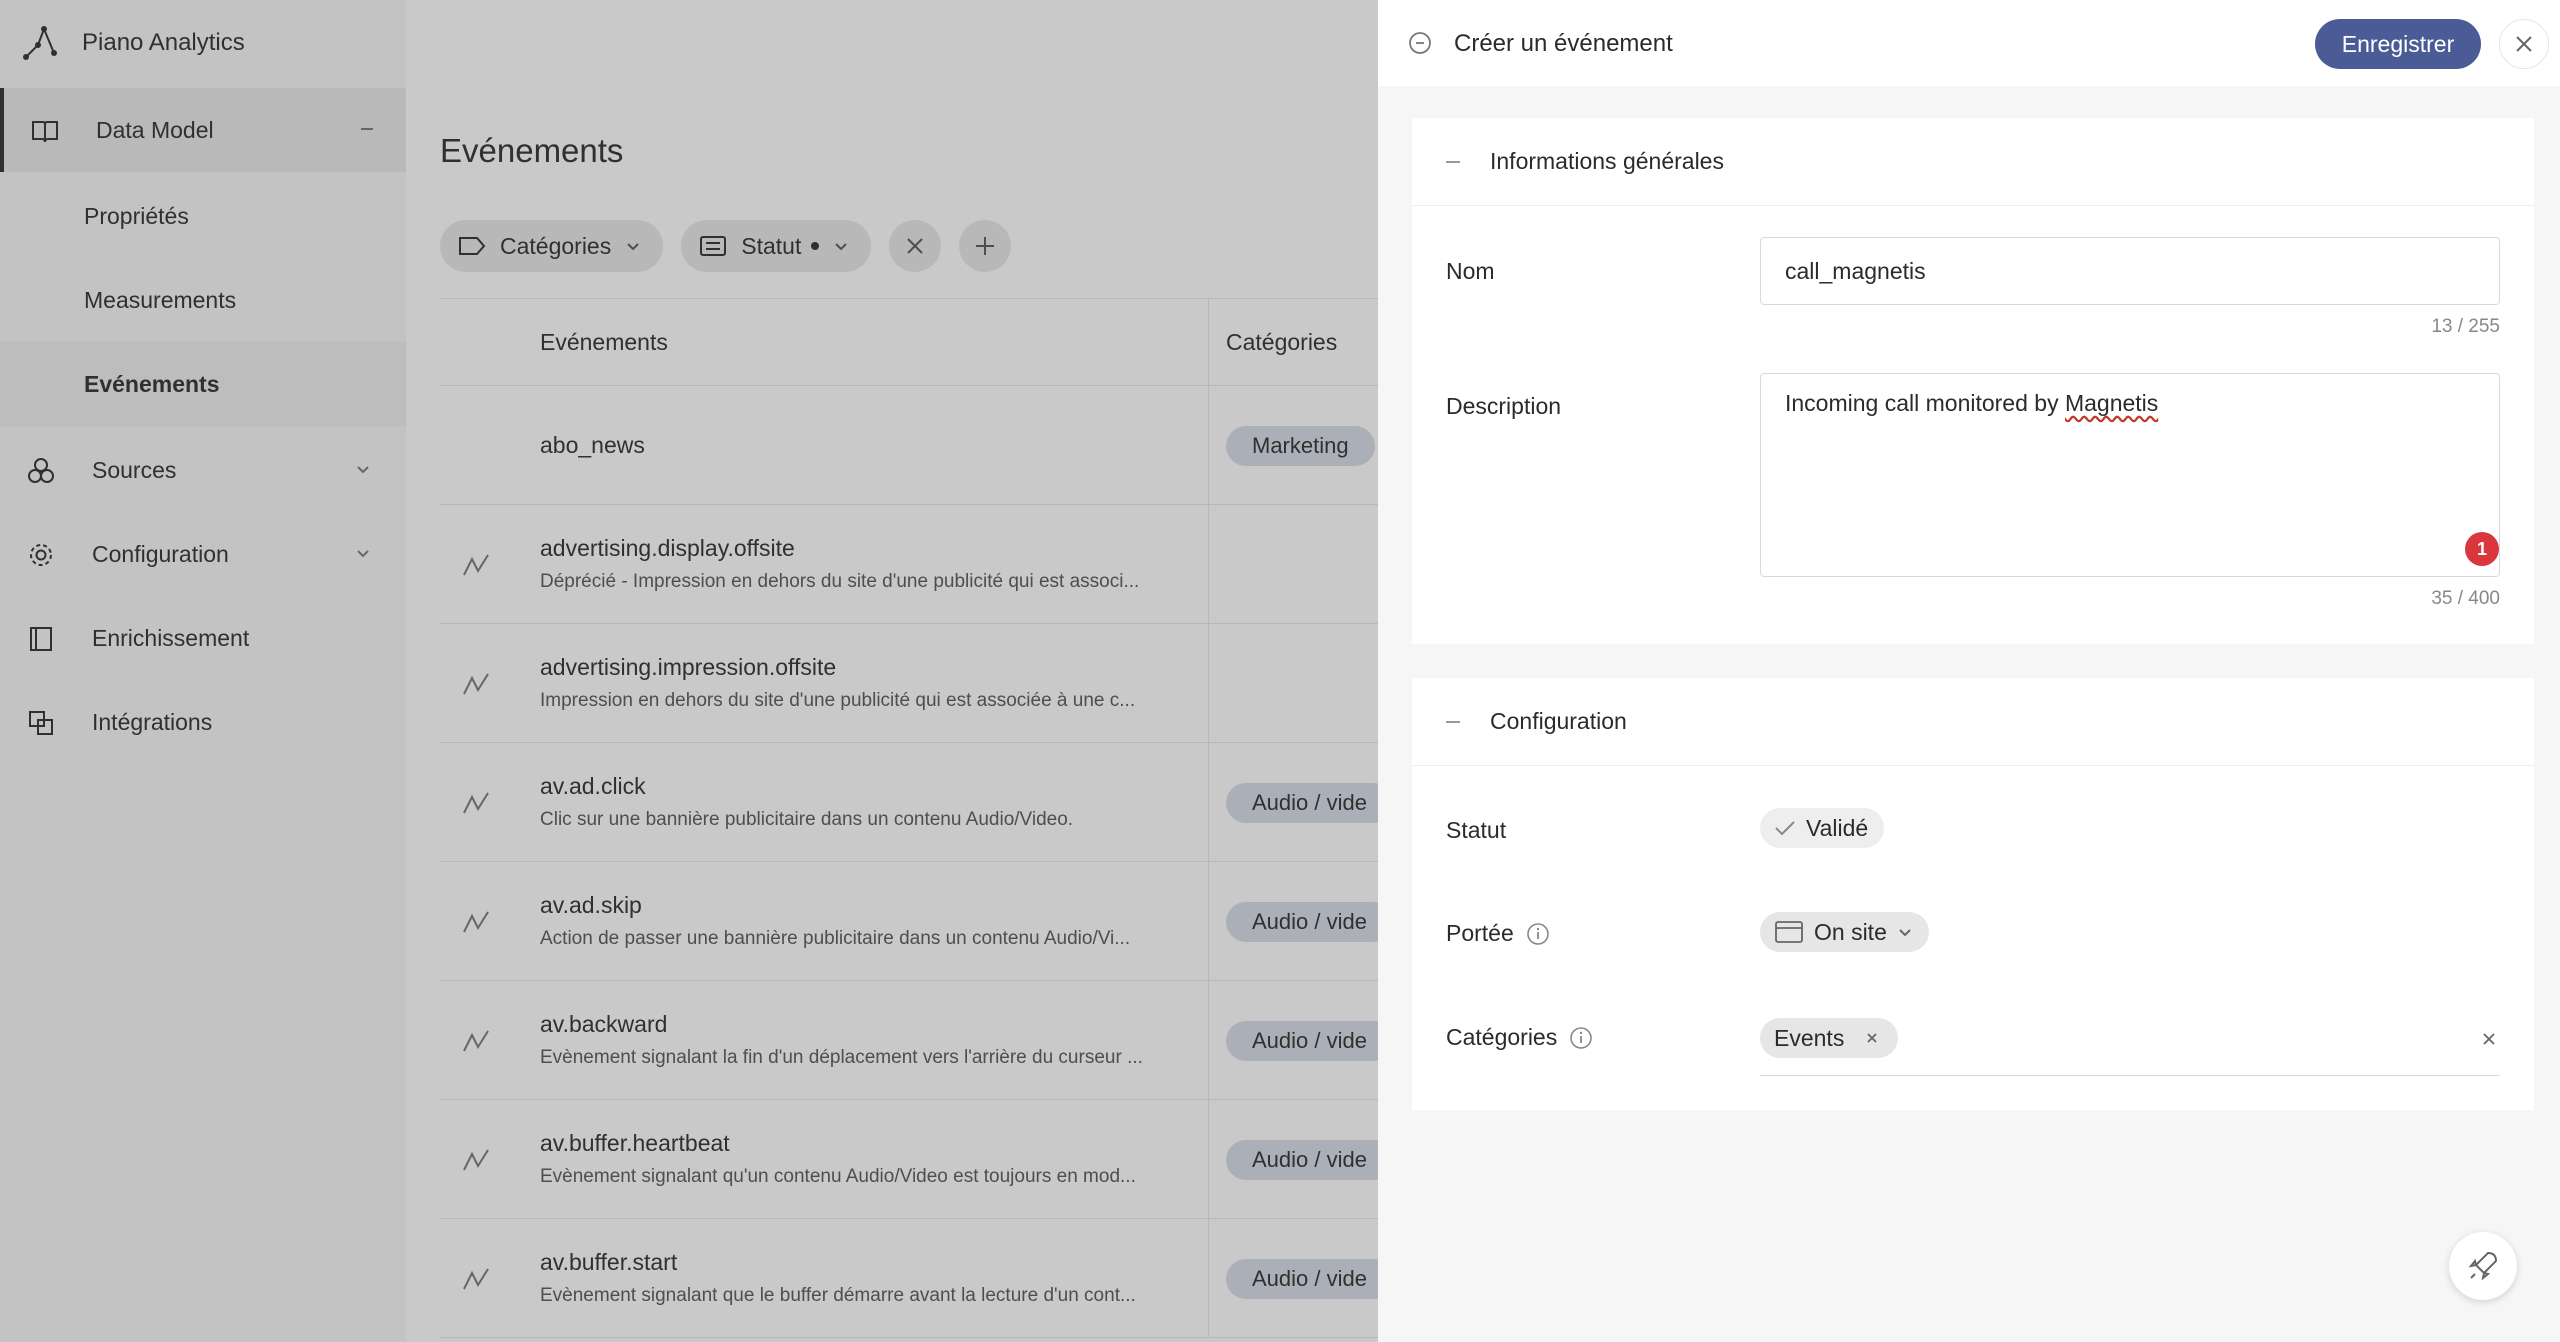 The image size is (2560, 1342). Describe the element at coordinates (1558, 721) in the screenshot. I see `section-title: Configuration` at that location.